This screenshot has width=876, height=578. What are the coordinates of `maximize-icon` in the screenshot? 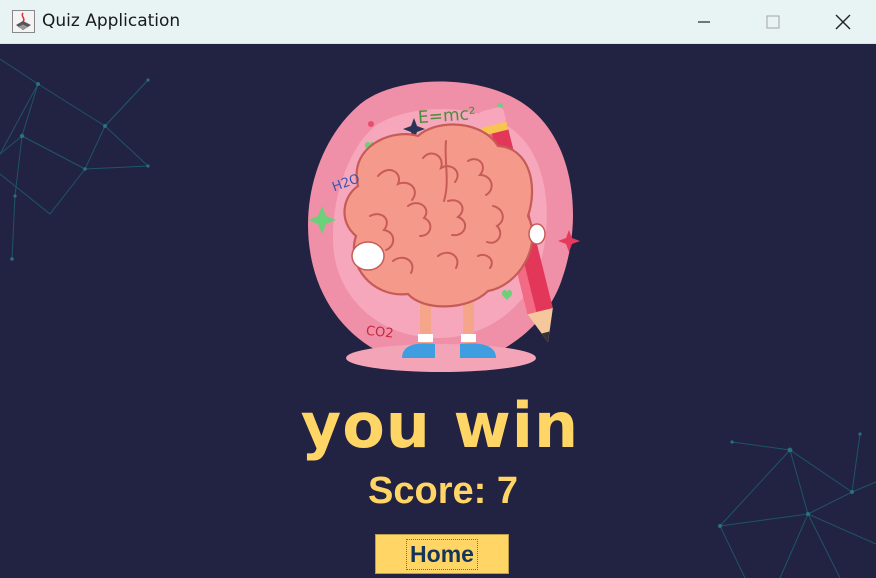 It's located at (773, 22).